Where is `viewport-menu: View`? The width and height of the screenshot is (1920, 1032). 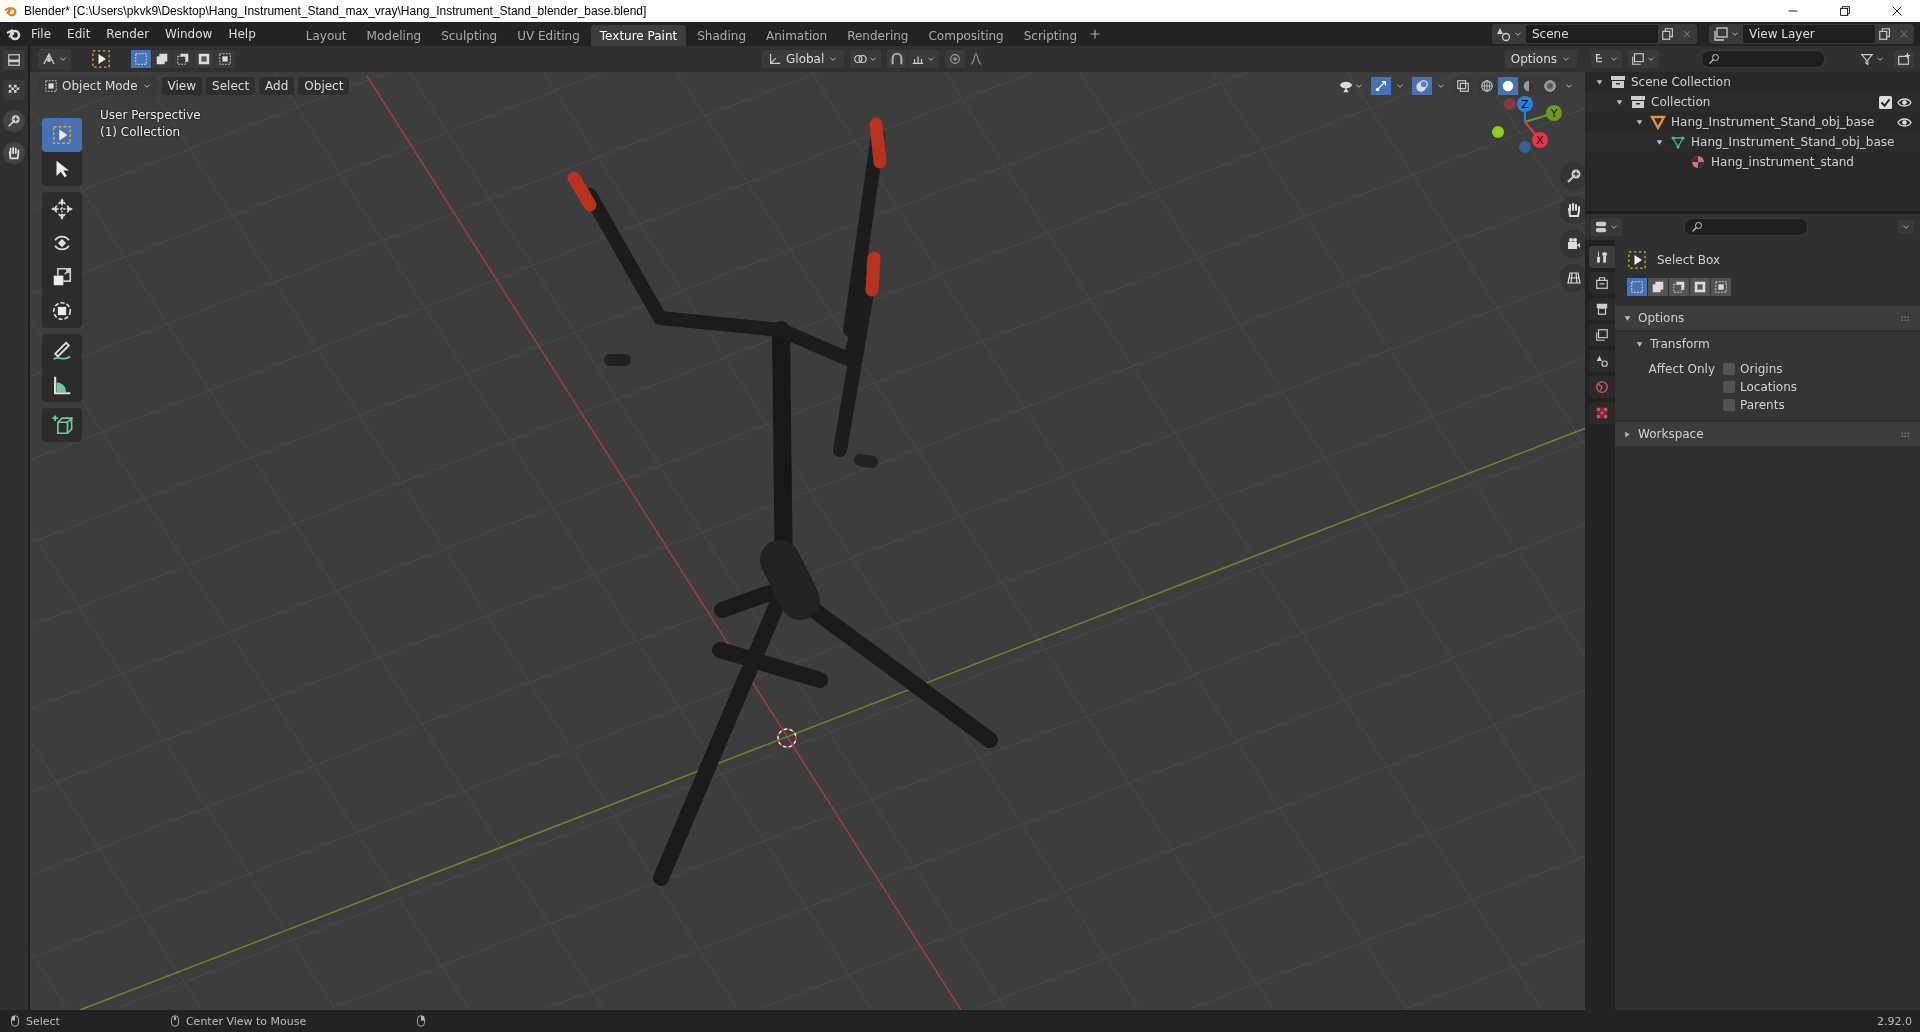
viewport-menu: View is located at coordinates (182, 86).